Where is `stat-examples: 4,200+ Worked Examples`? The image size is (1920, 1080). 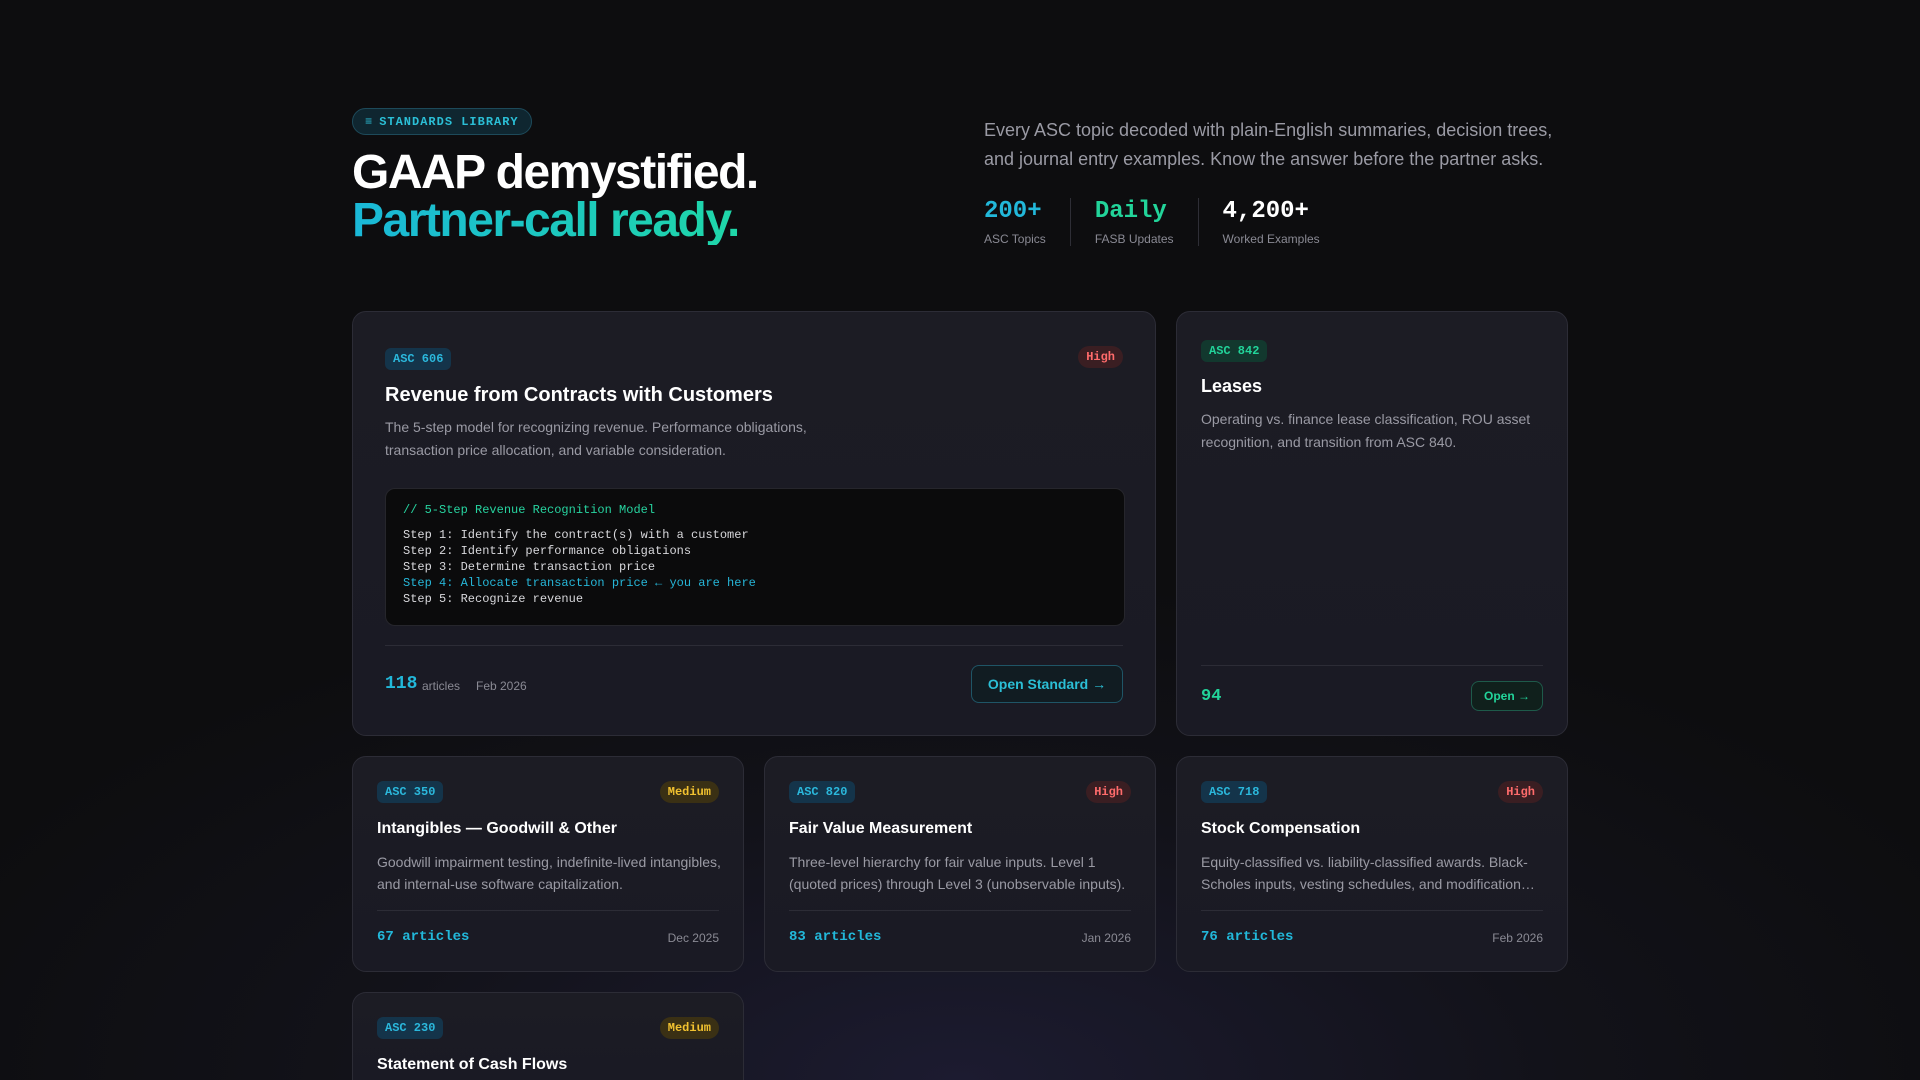
stat-examples: 4,200+ Worked Examples is located at coordinates (1283, 222).